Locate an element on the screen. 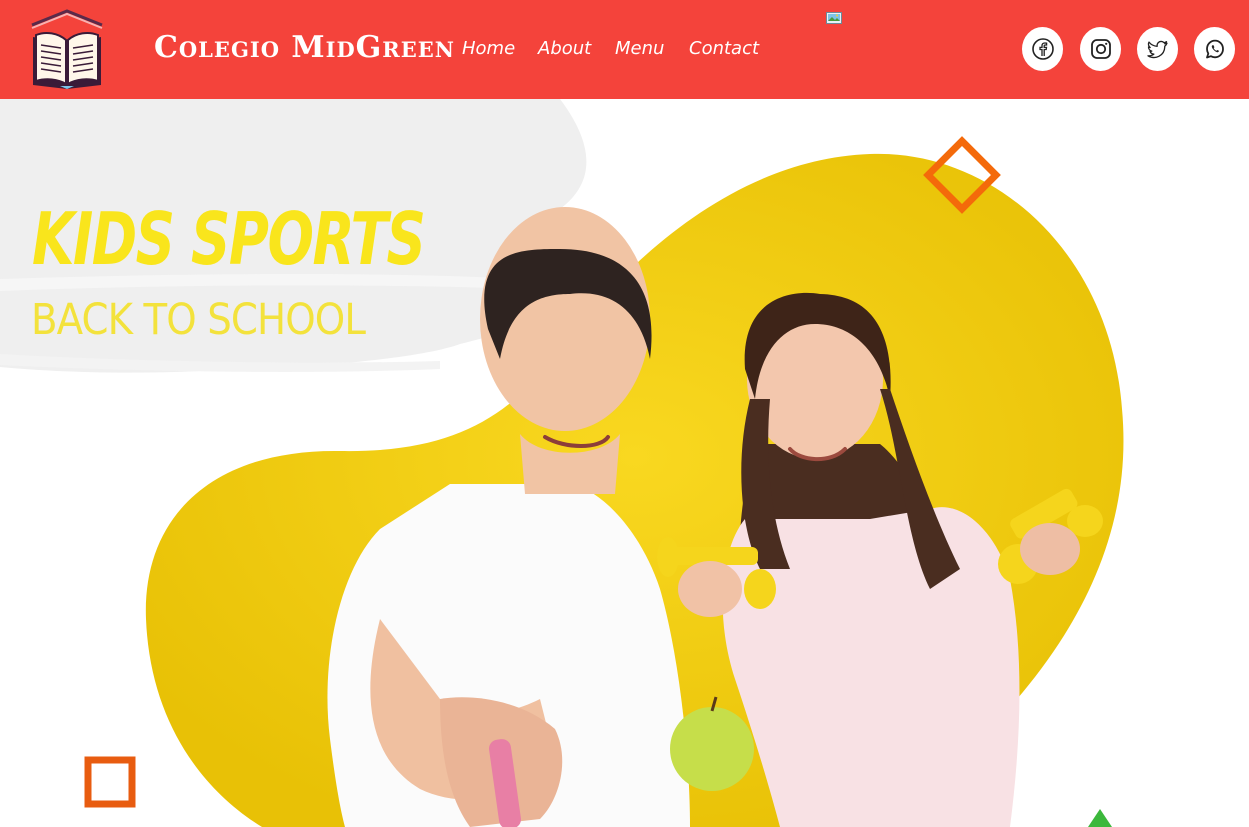 This screenshot has height=827, width=1249. nav-link-about: About is located at coordinates (564, 49).